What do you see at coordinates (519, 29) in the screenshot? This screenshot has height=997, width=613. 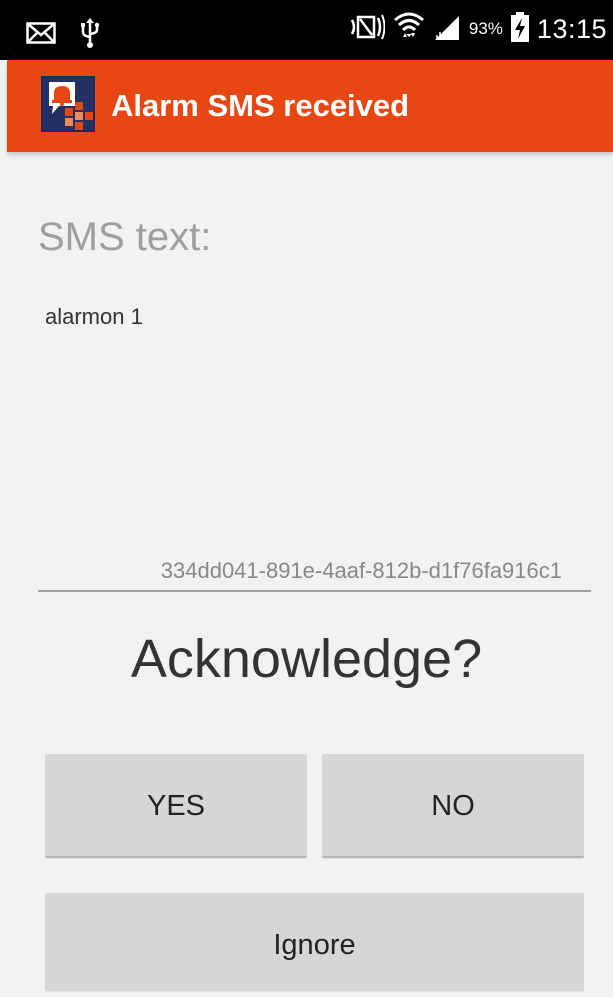 I see `battery-charging-icon` at bounding box center [519, 29].